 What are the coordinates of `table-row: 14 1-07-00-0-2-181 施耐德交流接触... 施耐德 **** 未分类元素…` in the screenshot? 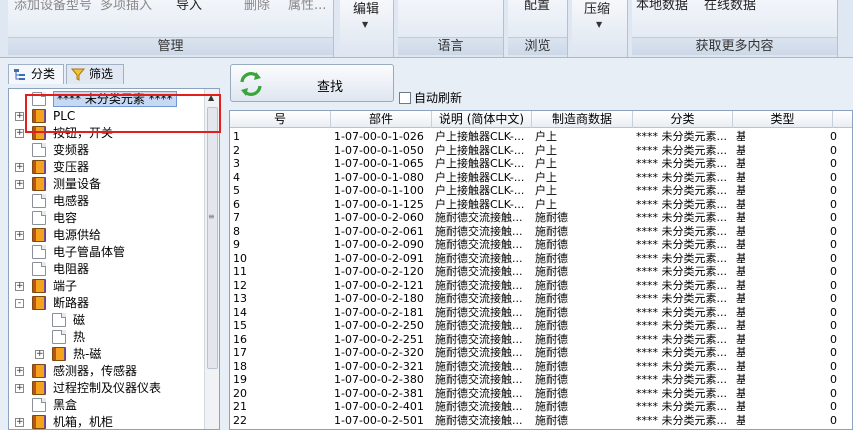 It's located at (541, 312).